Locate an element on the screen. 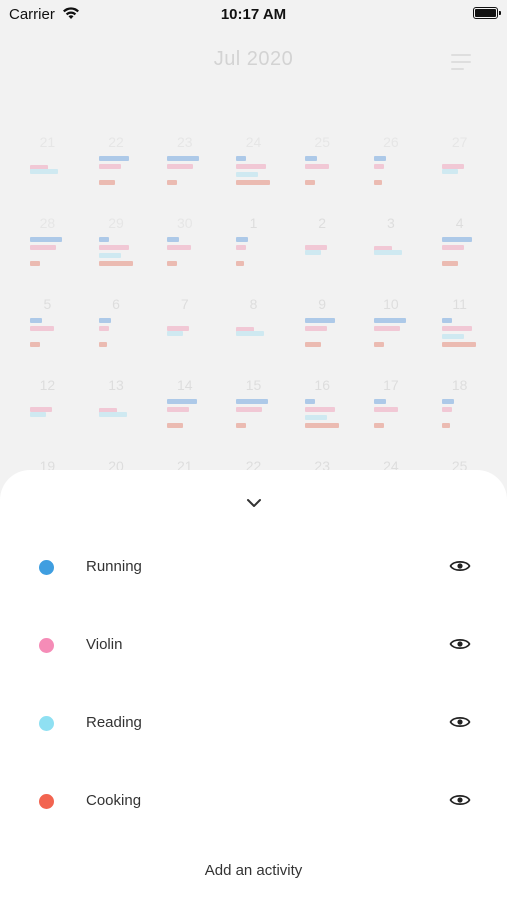 This screenshot has height=900, width=507. calendar-day: 12 is located at coordinates (47, 411).